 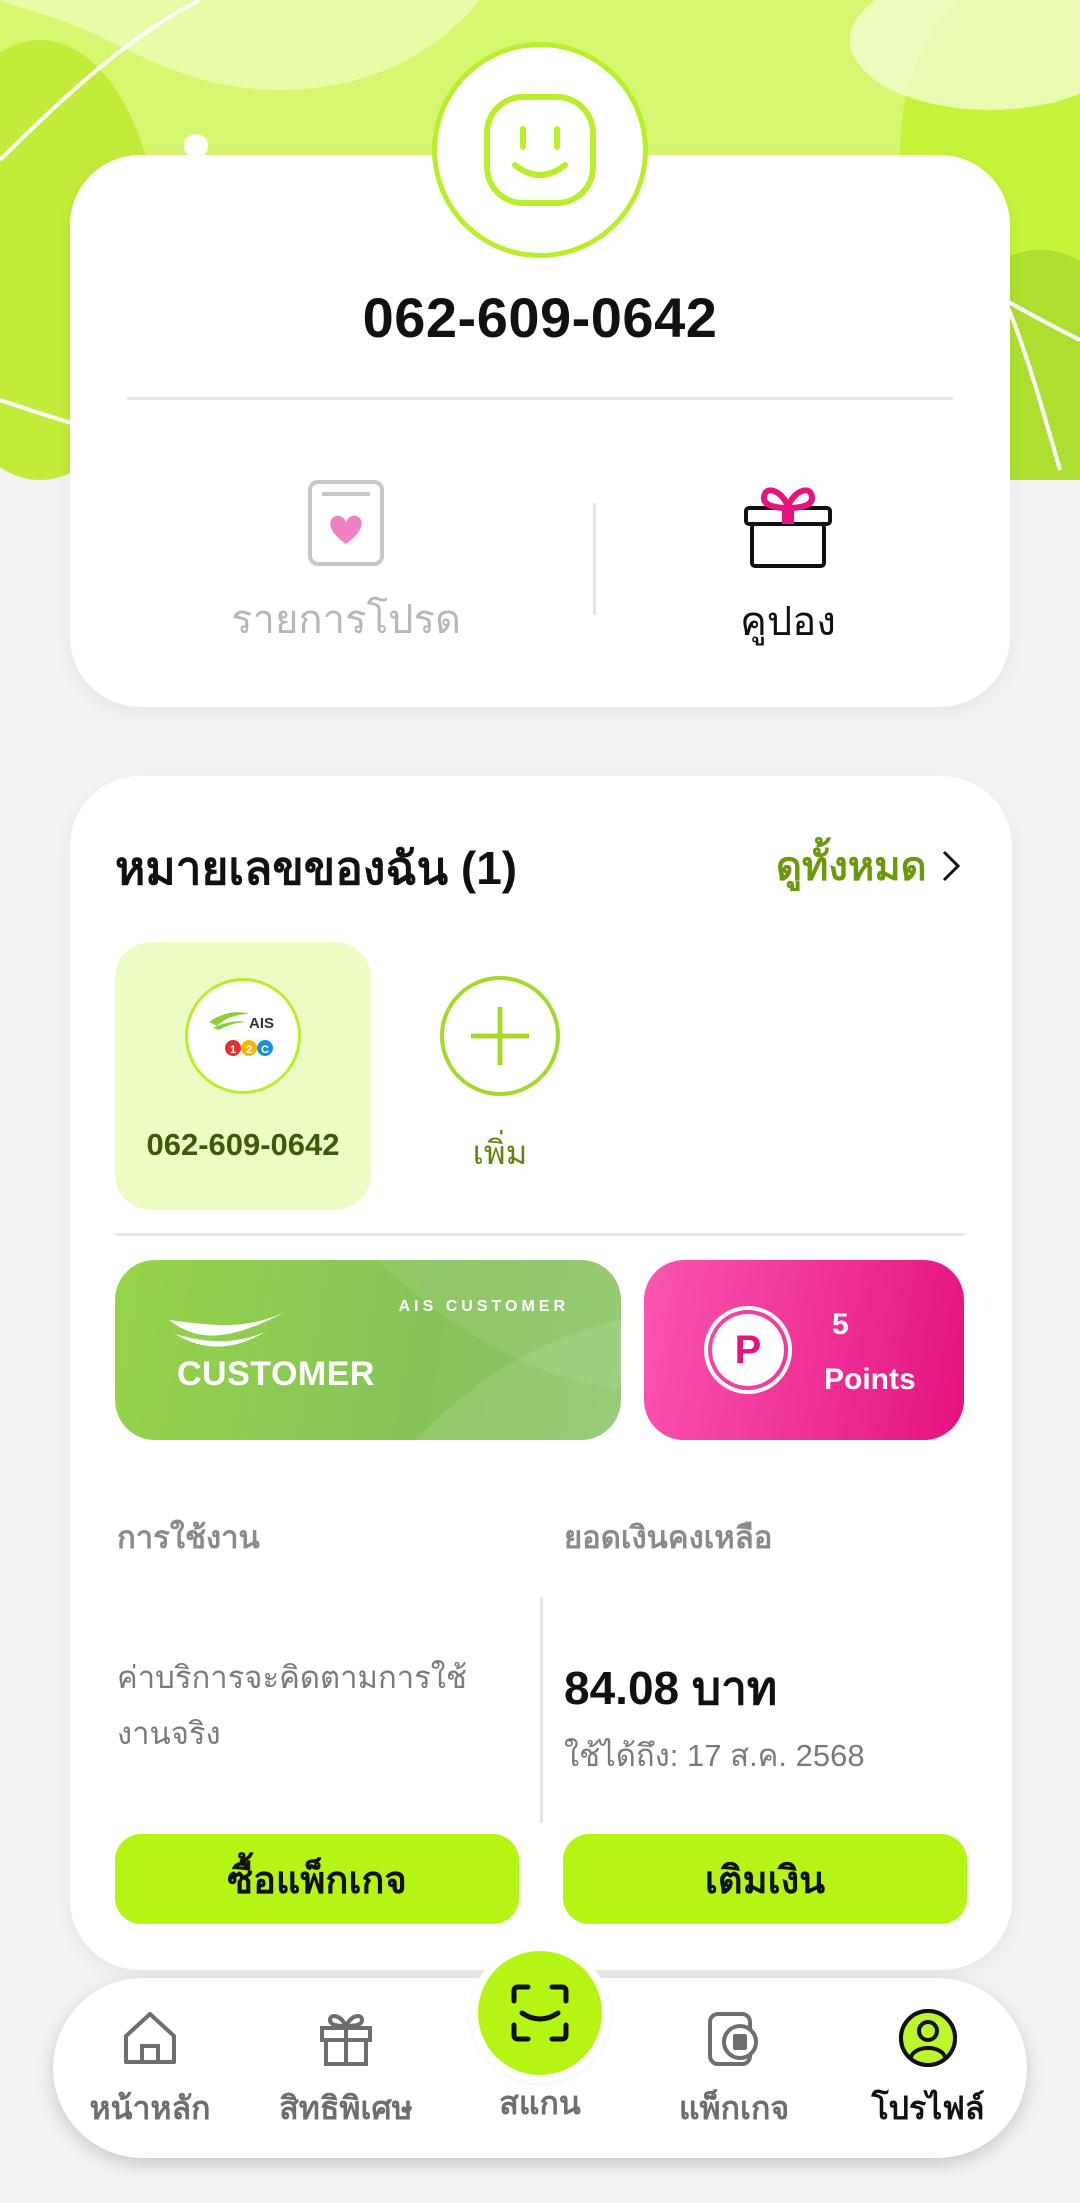 I want to click on avatar, so click(x=540, y=150).